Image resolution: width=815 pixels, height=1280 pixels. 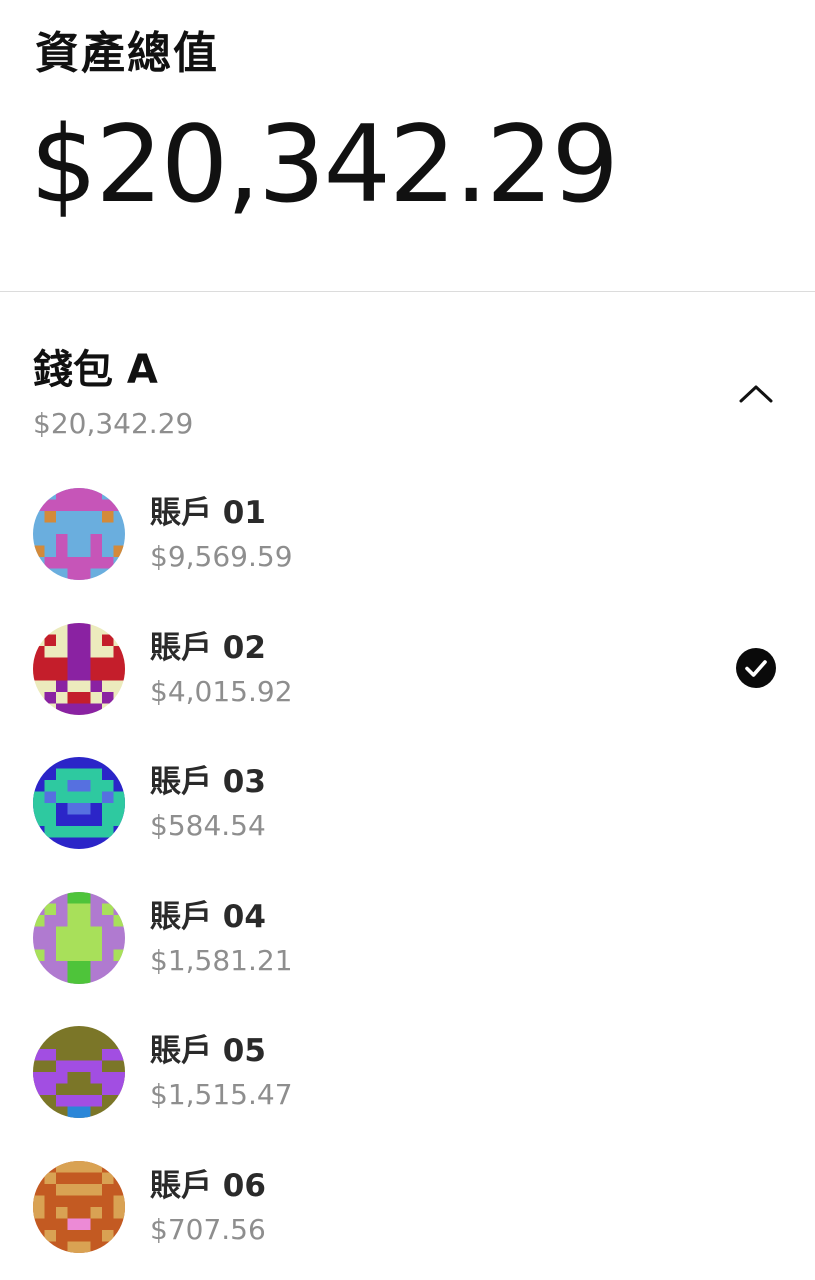 I want to click on account-name: 賬戶 04, so click(x=208, y=916).